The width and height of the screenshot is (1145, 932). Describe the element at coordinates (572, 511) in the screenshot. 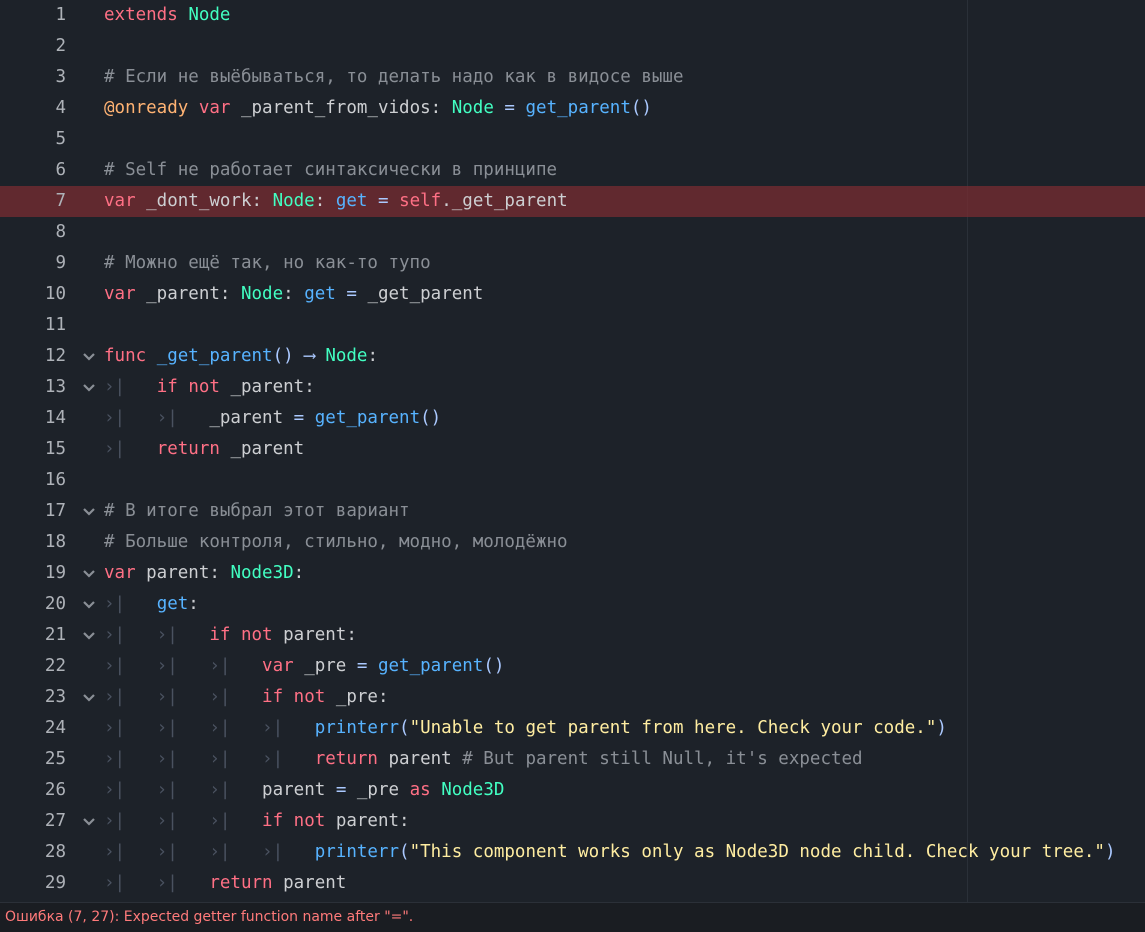

I see `code-line: 17 # В итоге выбрал этот вариант` at that location.